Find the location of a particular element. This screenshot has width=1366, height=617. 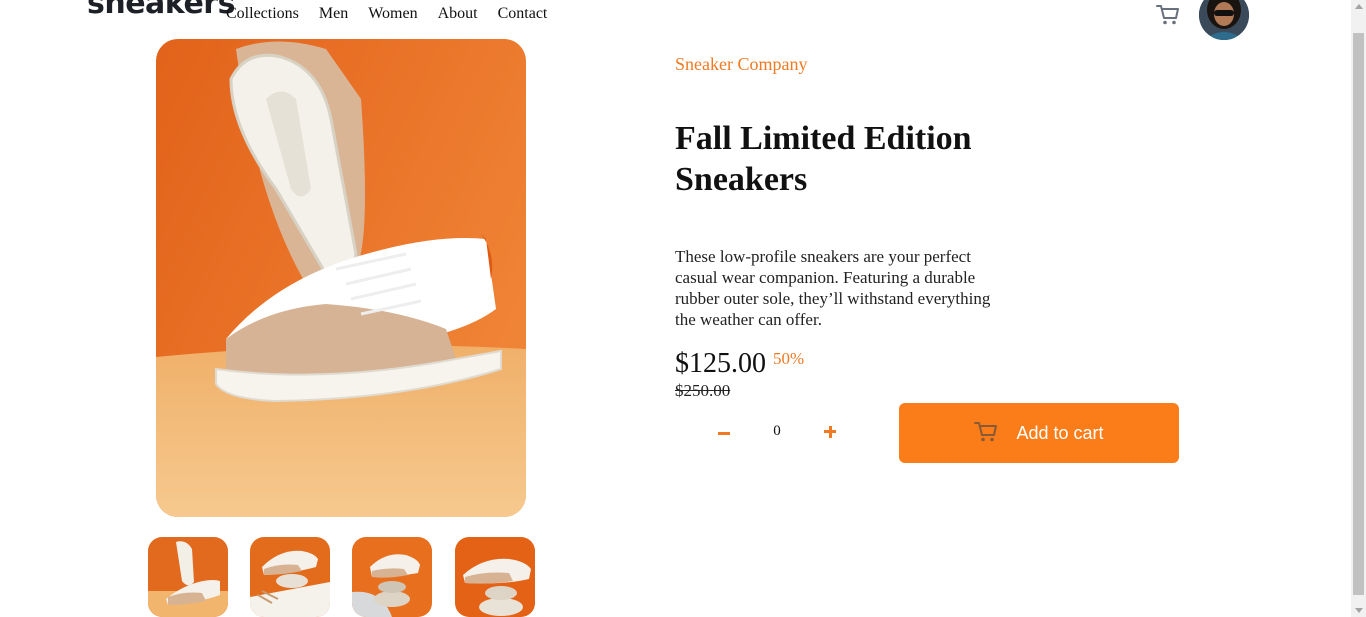

nav-collections: Collections is located at coordinates (262, 14).